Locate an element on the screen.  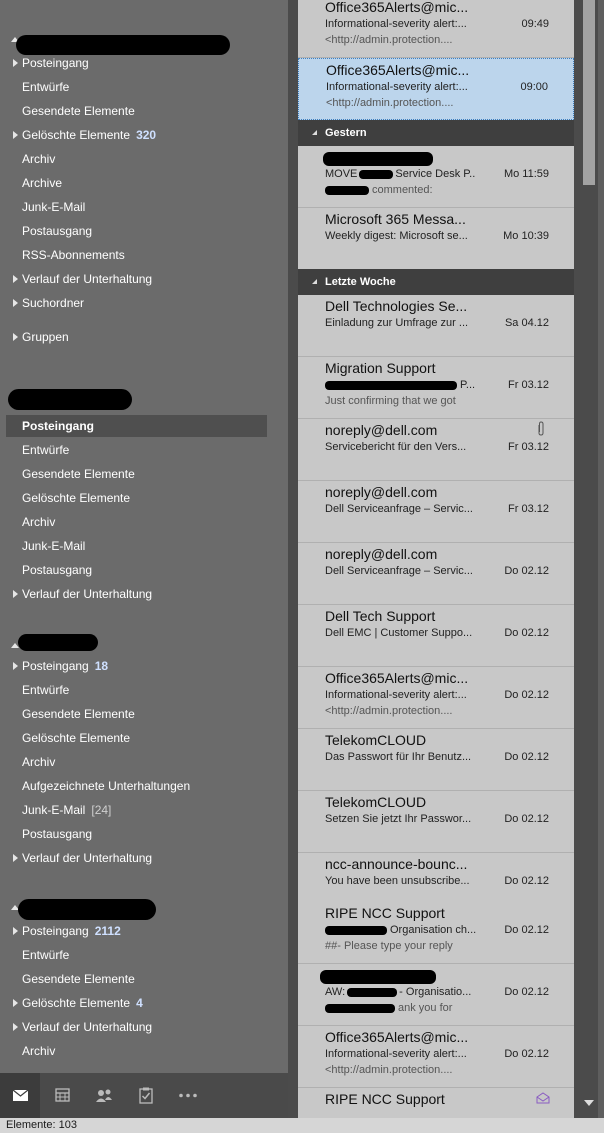
message-item: RIPE NCC Support is located at coordinates (436, 1103).